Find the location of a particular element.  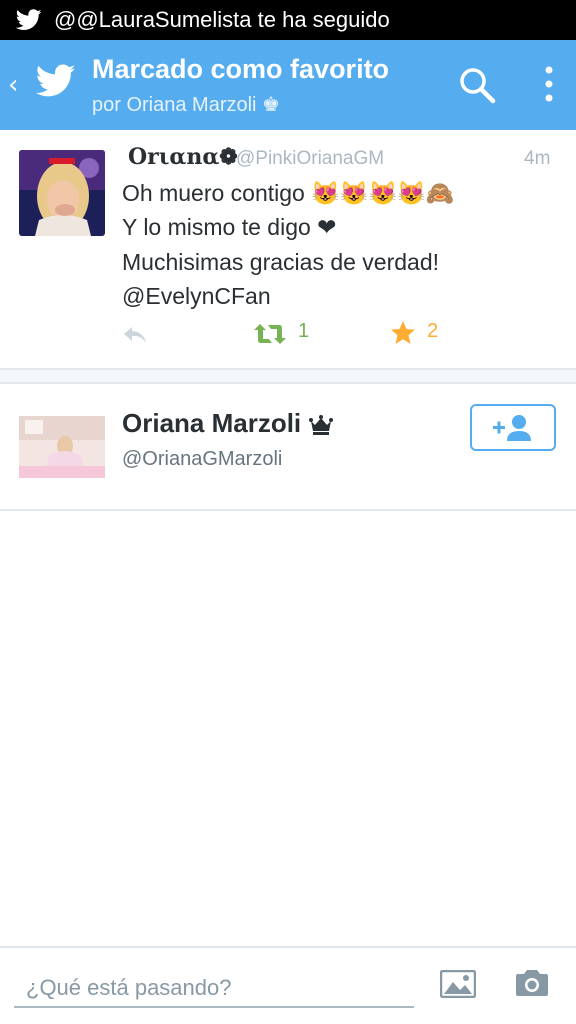

notification-text: @@LauraSumelista te ha seguido is located at coordinates (222, 19).